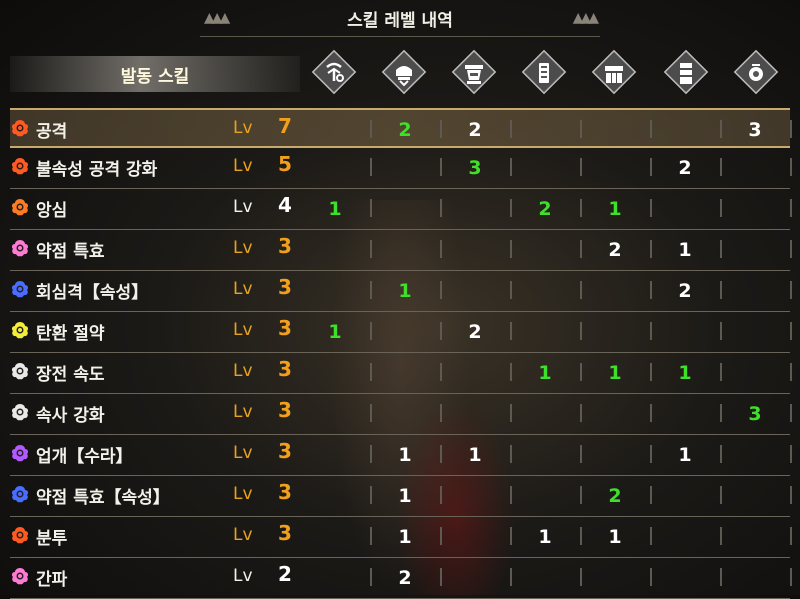  Describe the element at coordinates (545, 373) in the screenshot. I see `skill-points-arm-armor: 1` at that location.